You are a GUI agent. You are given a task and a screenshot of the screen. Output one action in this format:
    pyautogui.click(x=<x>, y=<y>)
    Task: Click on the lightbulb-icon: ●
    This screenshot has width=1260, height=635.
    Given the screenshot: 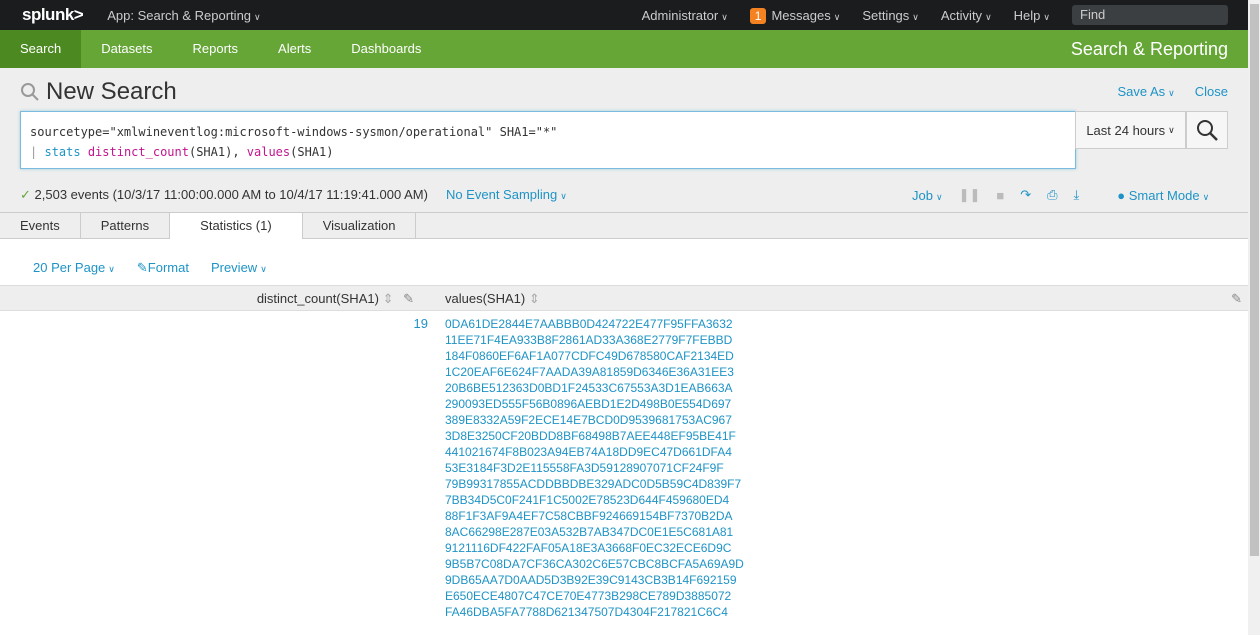 What is the action you would take?
    pyautogui.click(x=1121, y=195)
    